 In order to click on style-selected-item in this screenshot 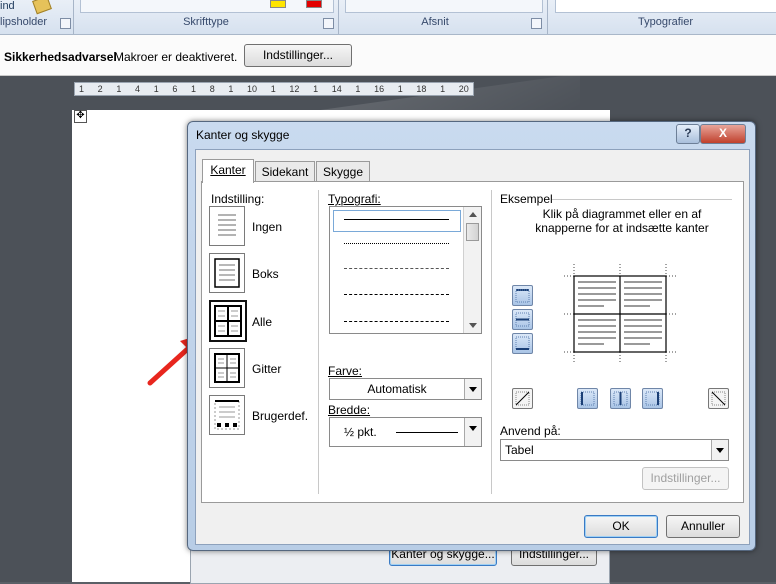, I will do `click(397, 221)`.